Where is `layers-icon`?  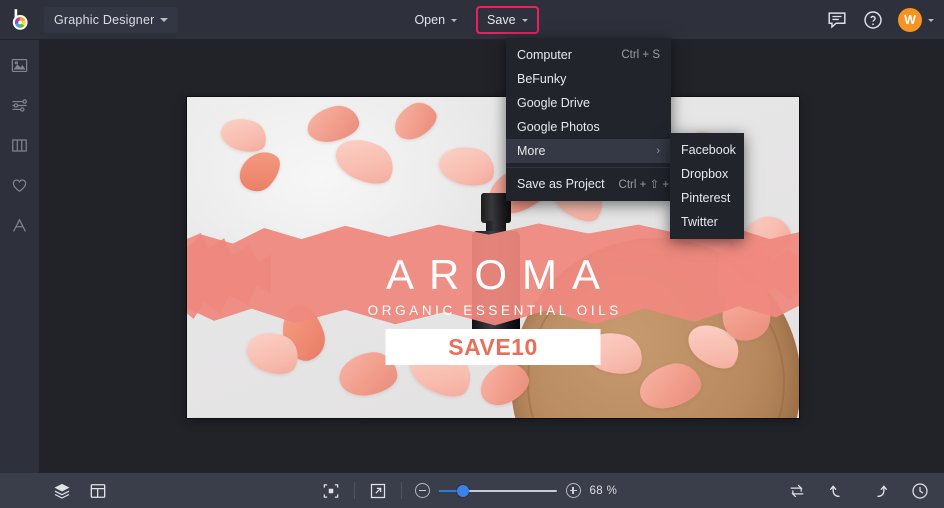 layers-icon is located at coordinates (62, 491).